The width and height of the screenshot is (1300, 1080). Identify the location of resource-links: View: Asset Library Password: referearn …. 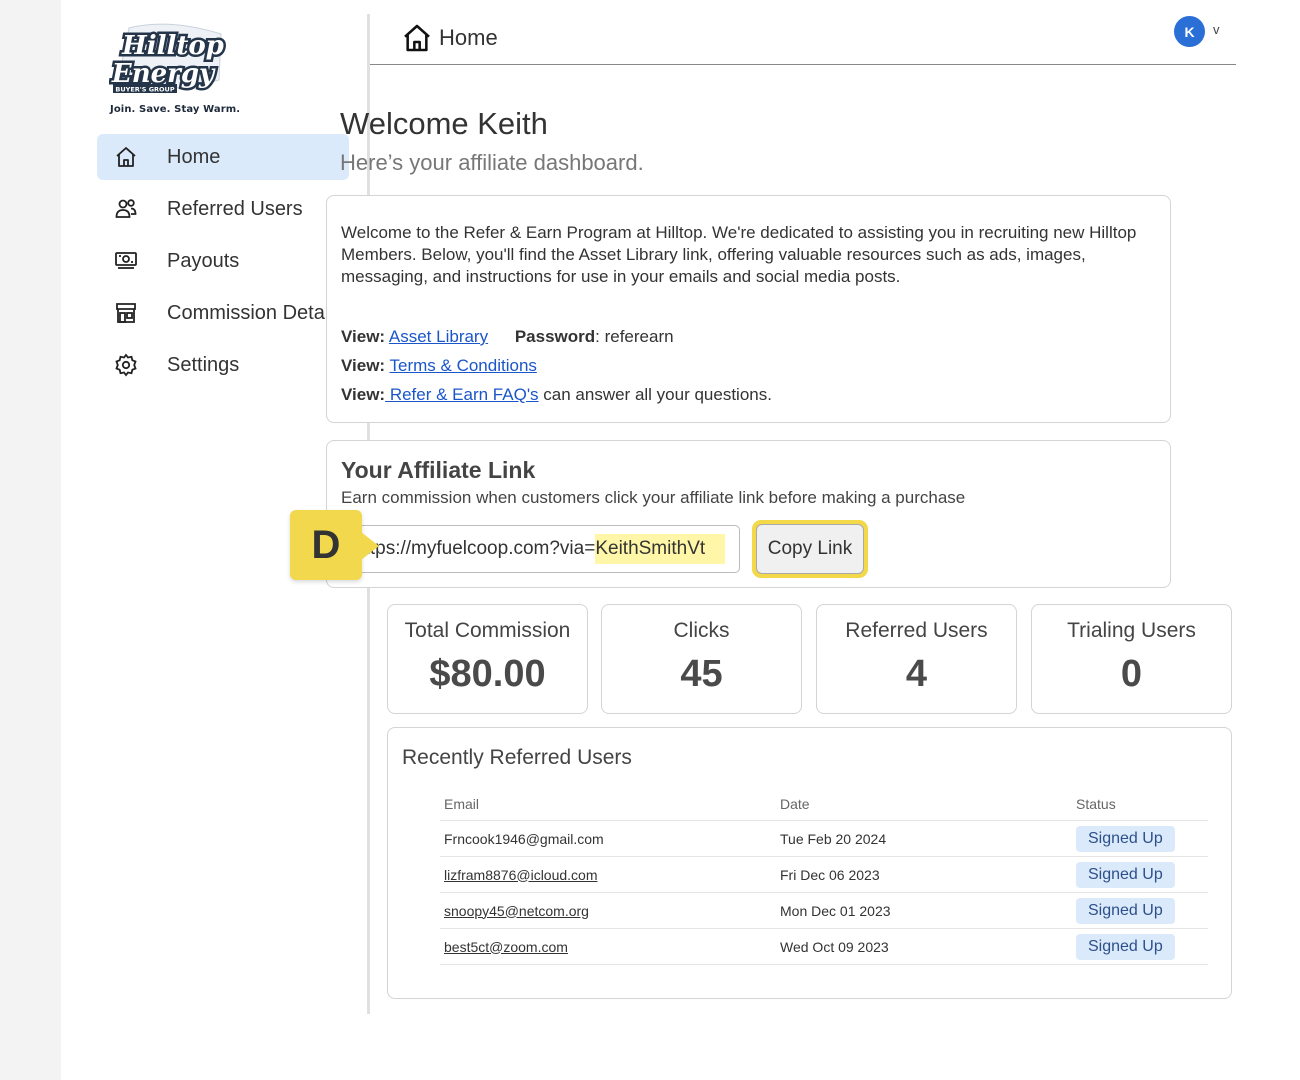
(748, 365).